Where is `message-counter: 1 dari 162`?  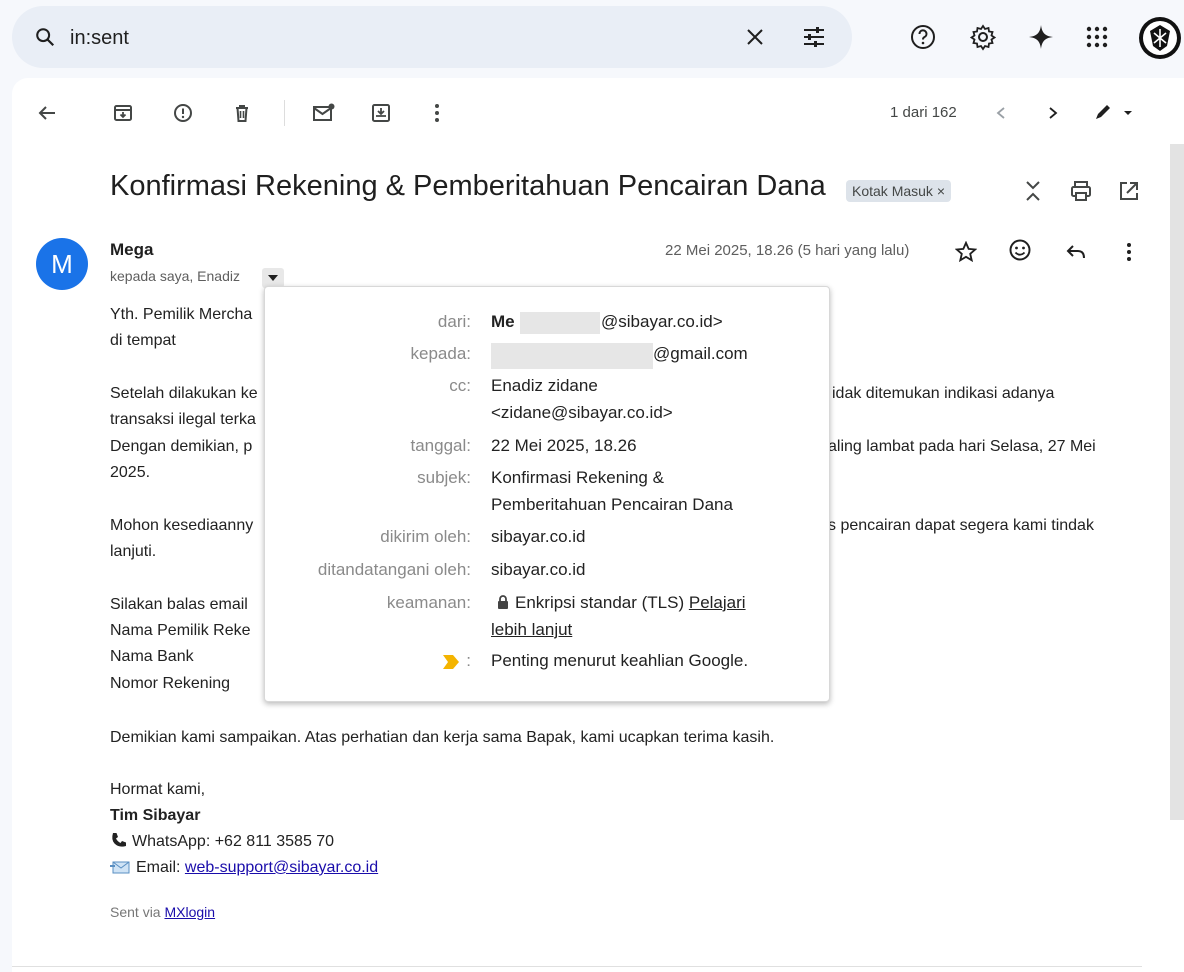
message-counter: 1 dari 162 is located at coordinates (923, 112).